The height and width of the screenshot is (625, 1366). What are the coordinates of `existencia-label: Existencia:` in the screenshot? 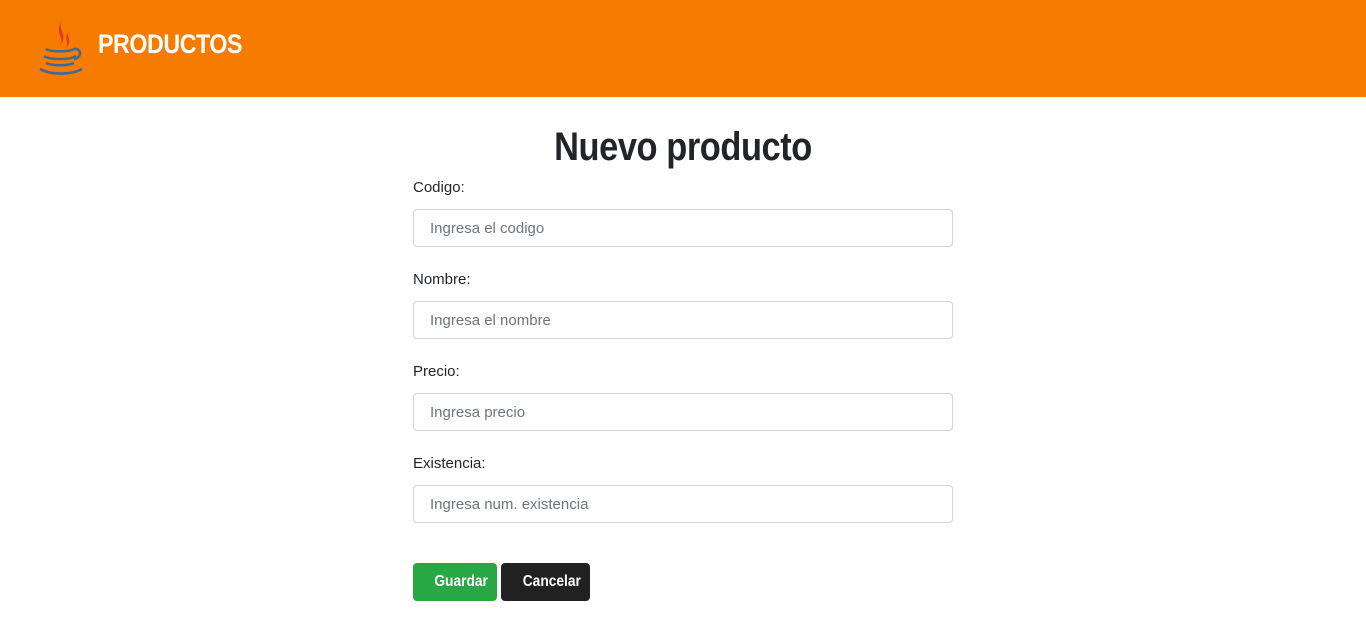 It's located at (449, 463).